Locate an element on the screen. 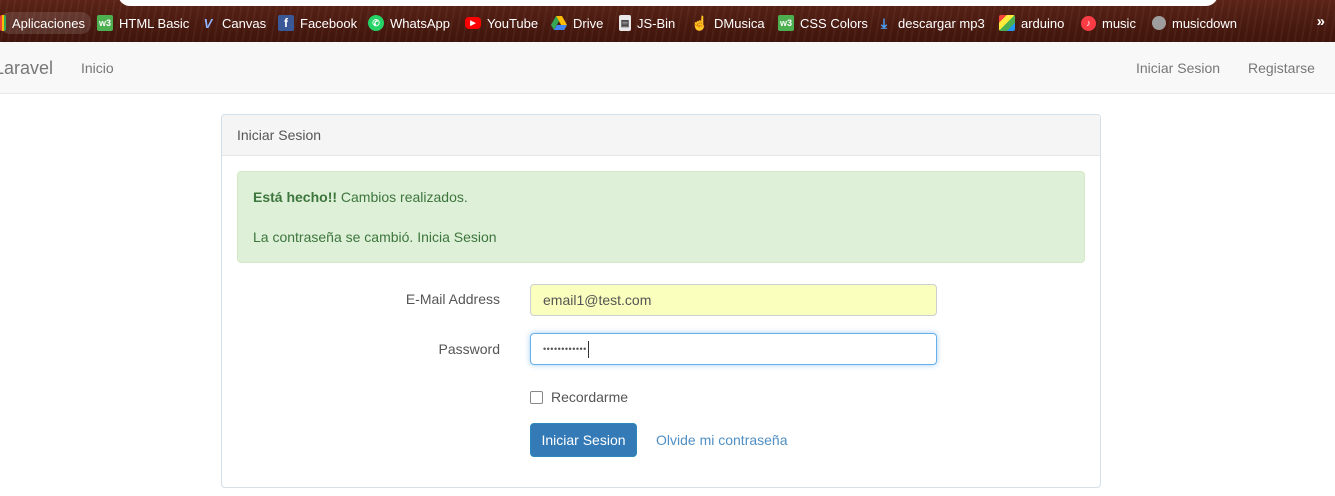 The width and height of the screenshot is (1335, 496). bookmark-label: HTML Basic is located at coordinates (154, 23).